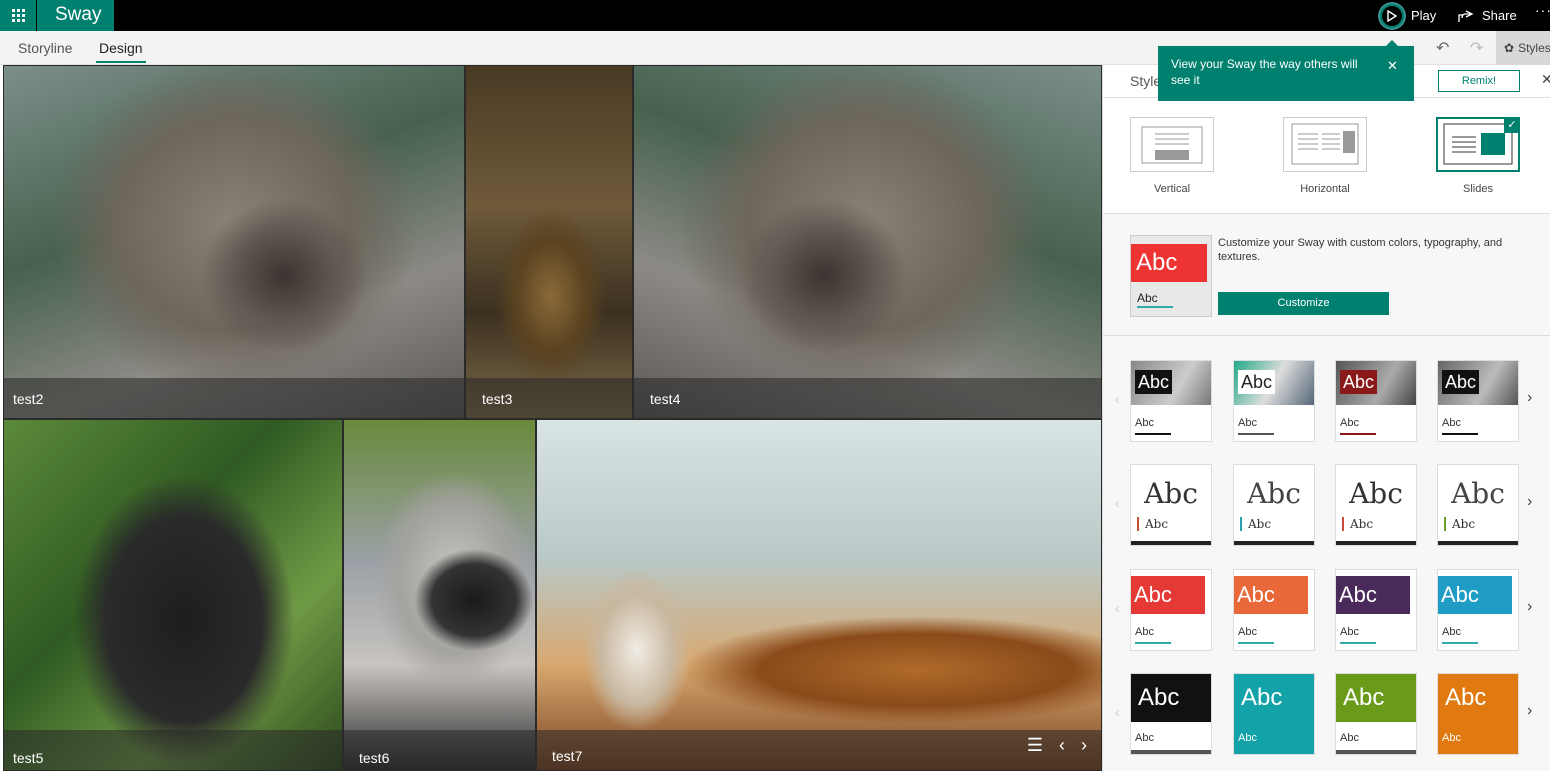  I want to click on thumbnail-subheading: Abc, so click(1147, 298).